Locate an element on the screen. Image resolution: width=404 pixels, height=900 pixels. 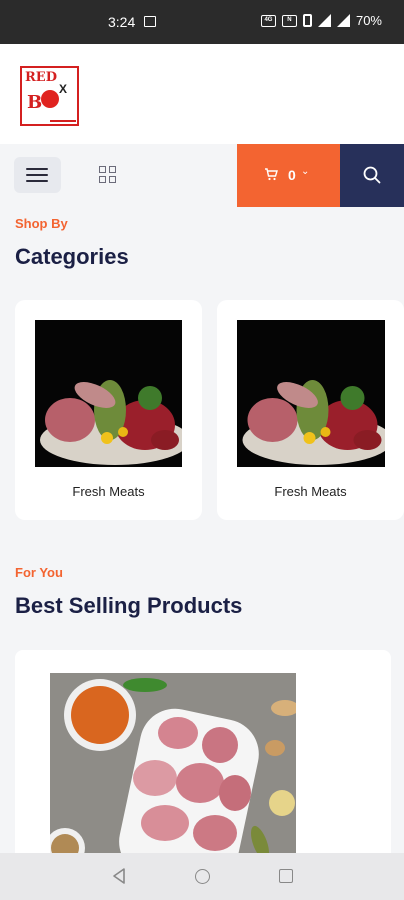
system-nav-bar is located at coordinates (202, 876).